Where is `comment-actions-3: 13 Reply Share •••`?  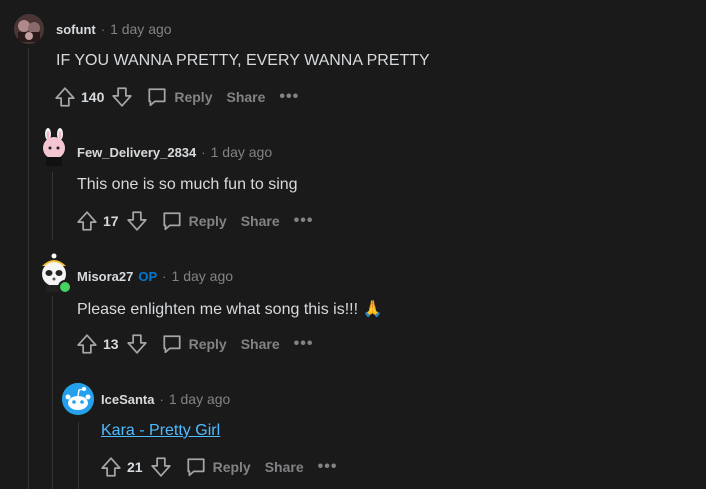
comment-actions-3: 13 Reply Share ••• is located at coordinates (194, 344).